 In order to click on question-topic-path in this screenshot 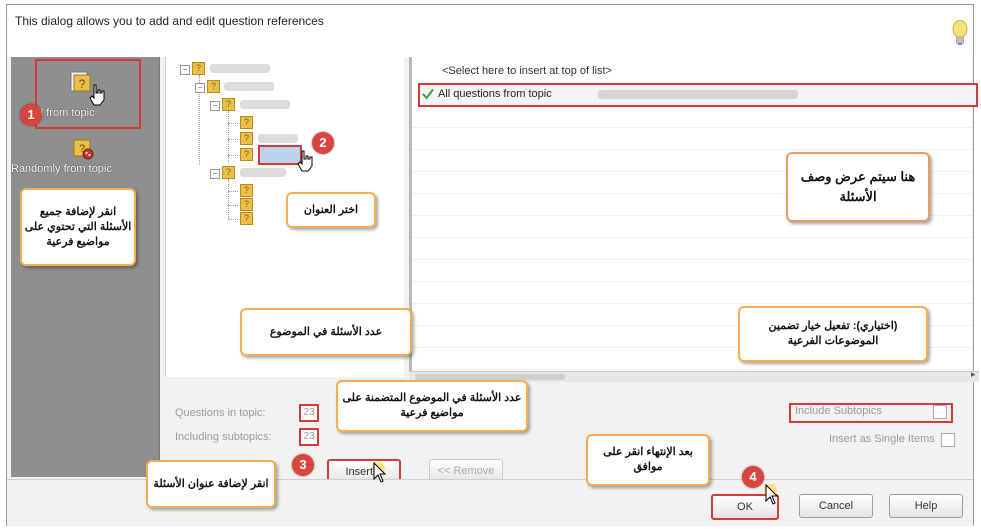, I will do `click(698, 94)`.